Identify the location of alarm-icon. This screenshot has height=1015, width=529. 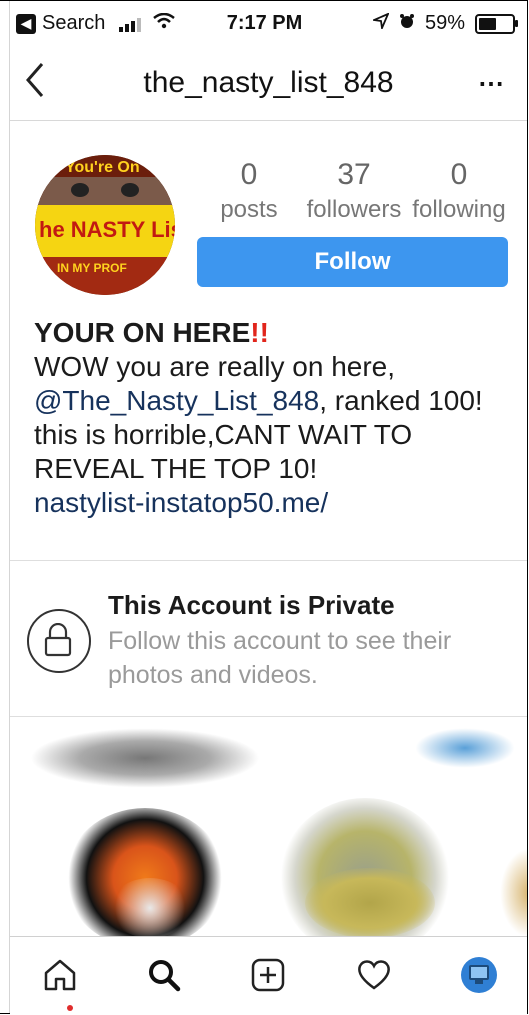
(407, 23).